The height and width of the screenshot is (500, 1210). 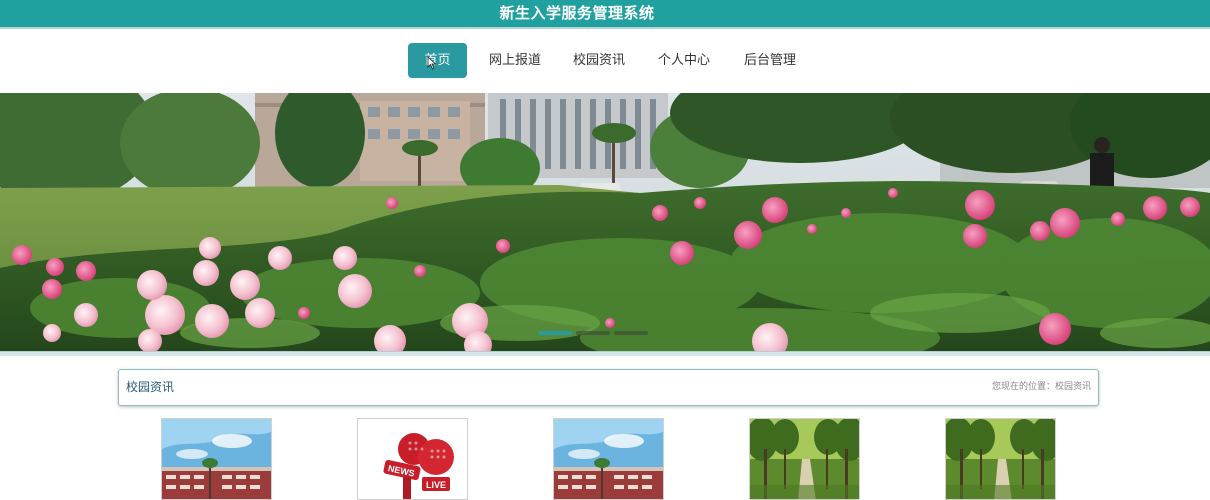 What do you see at coordinates (684, 60) in the screenshot?
I see `nav-personal-center: 个人中心` at bounding box center [684, 60].